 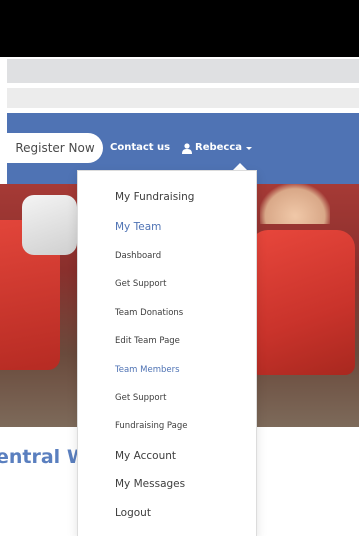 I want to click on menu-item-logout: Logout, so click(x=133, y=513).